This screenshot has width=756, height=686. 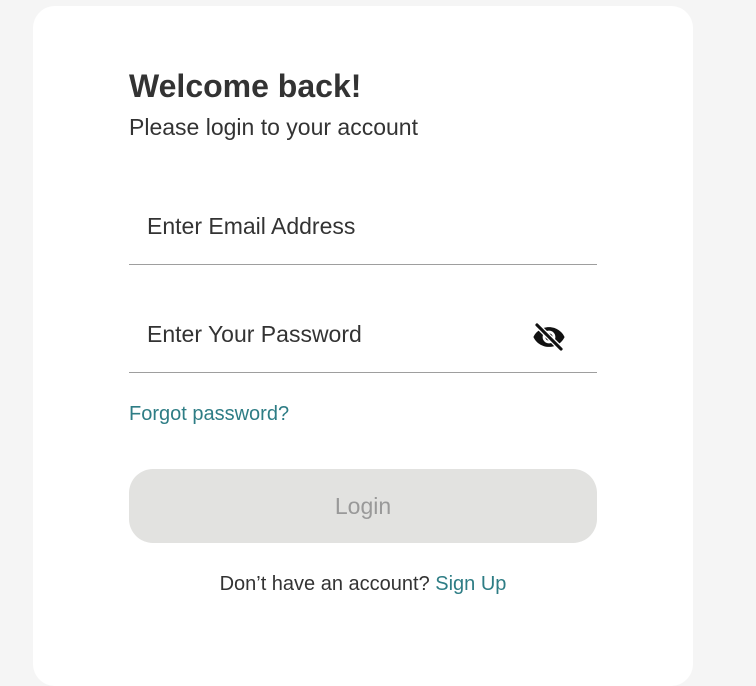 What do you see at coordinates (470, 584) in the screenshot?
I see `sign-up-link: Sign Up` at bounding box center [470, 584].